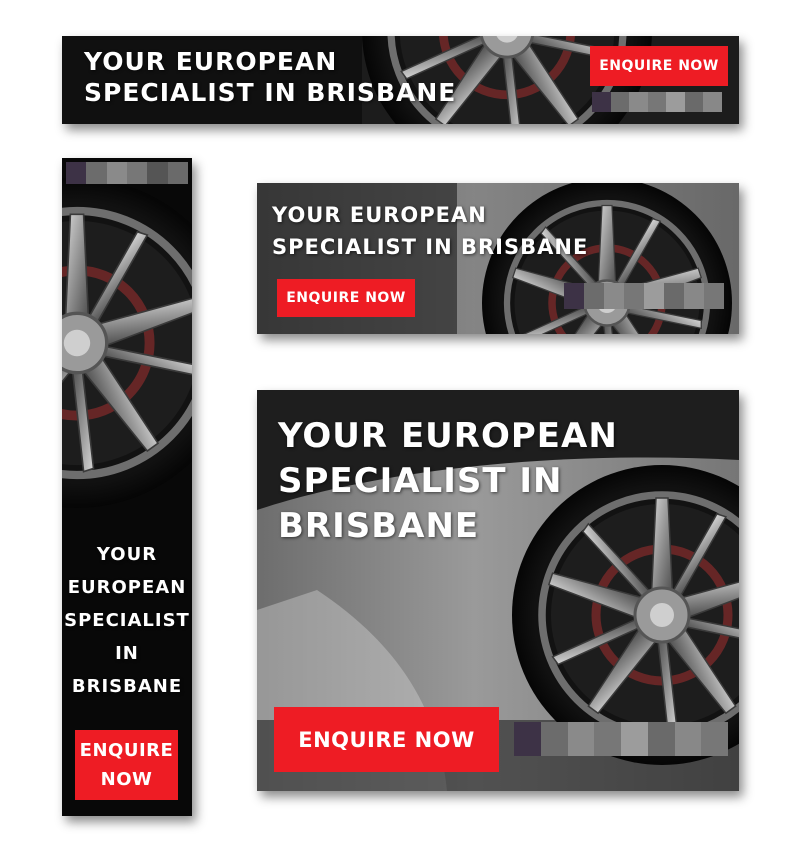 The image size is (800, 858). I want to click on headline-line: IN, so click(127, 653).